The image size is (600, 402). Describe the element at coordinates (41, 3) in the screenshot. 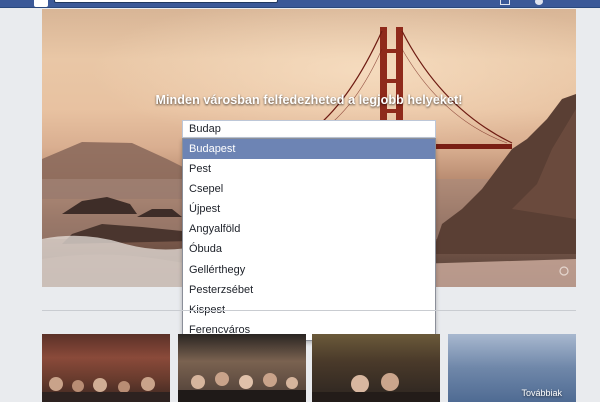

I see `facebook-logo-icon` at that location.